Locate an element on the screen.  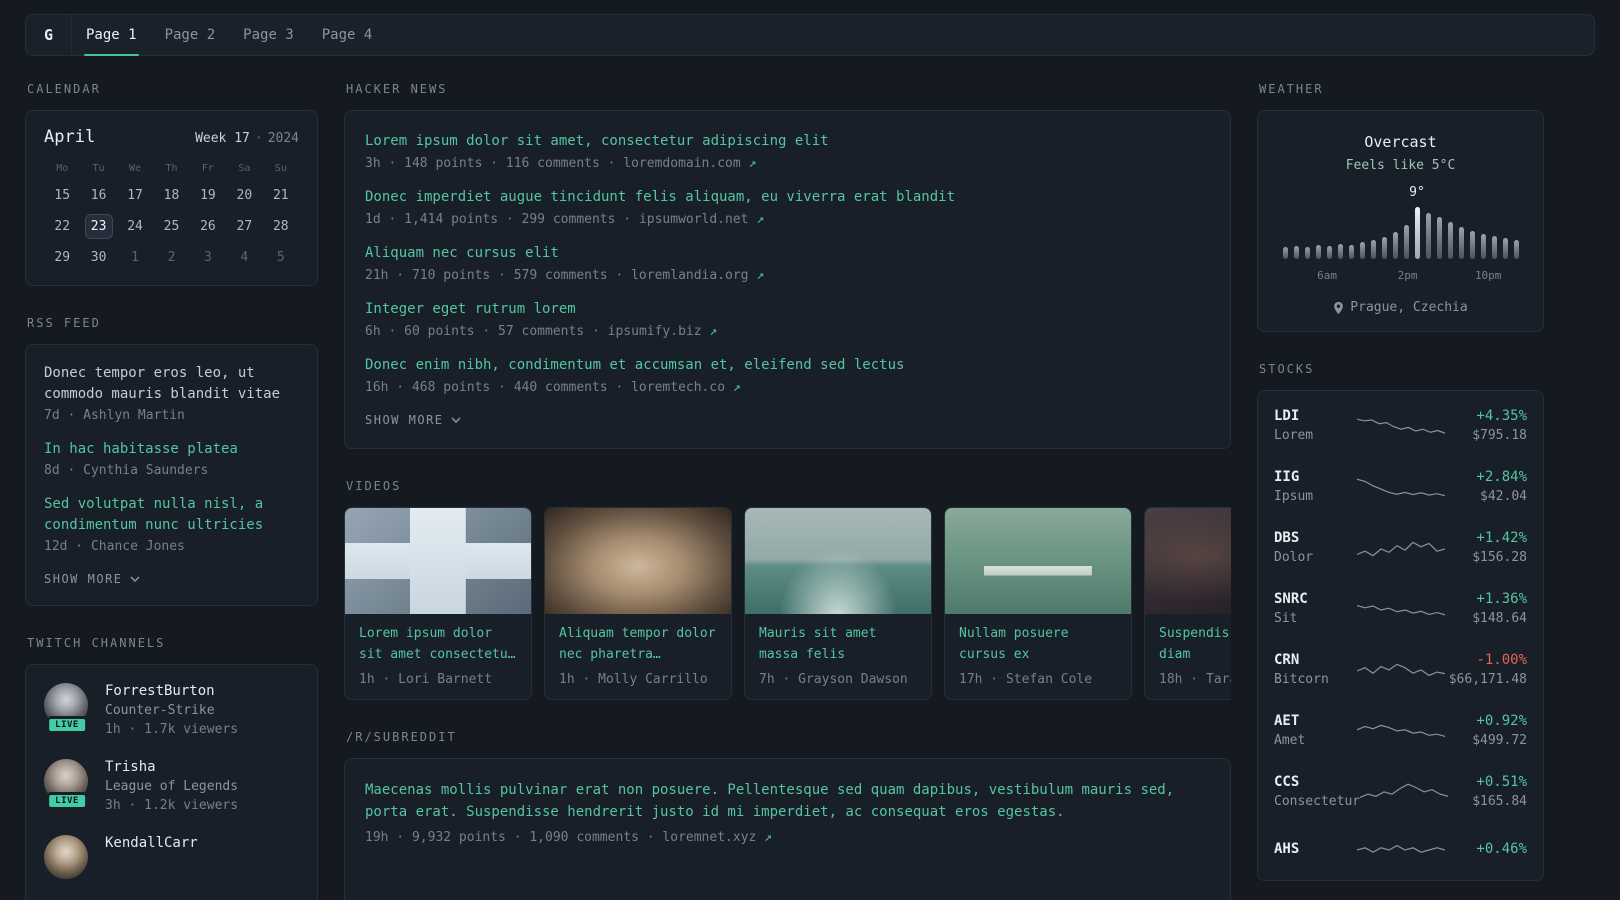
hackernews-item-domain: ipsumworld.net is located at coordinates (694, 219).